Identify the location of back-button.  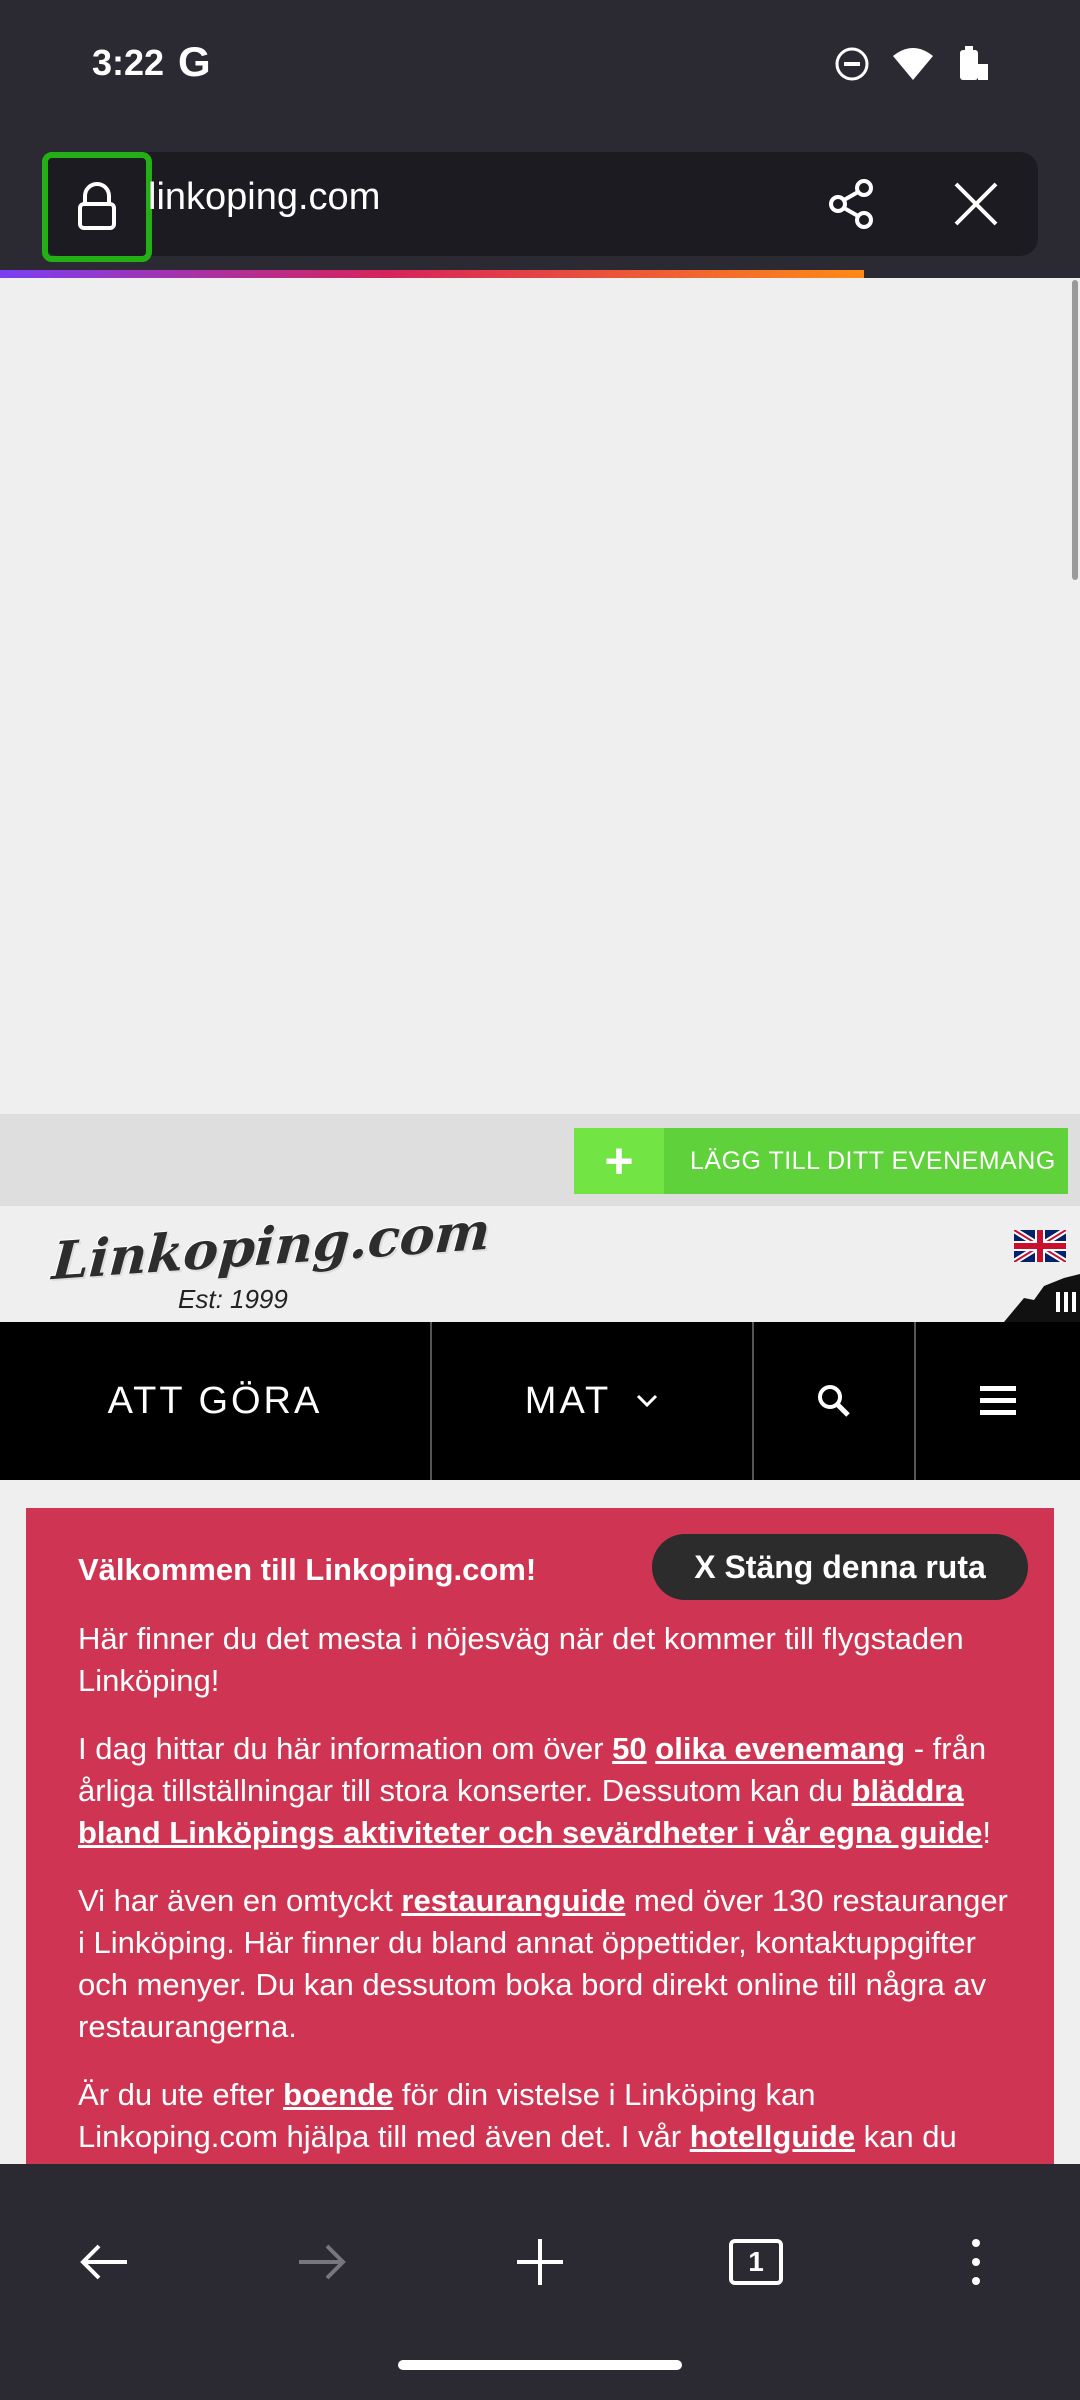
(104, 2262).